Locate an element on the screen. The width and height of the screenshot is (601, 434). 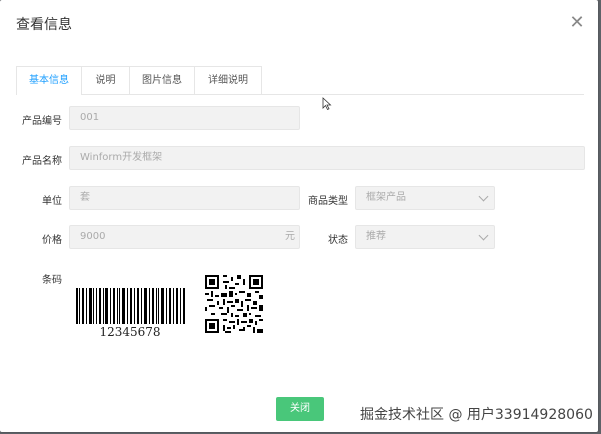
mouse-cursor-icon is located at coordinates (327, 104).